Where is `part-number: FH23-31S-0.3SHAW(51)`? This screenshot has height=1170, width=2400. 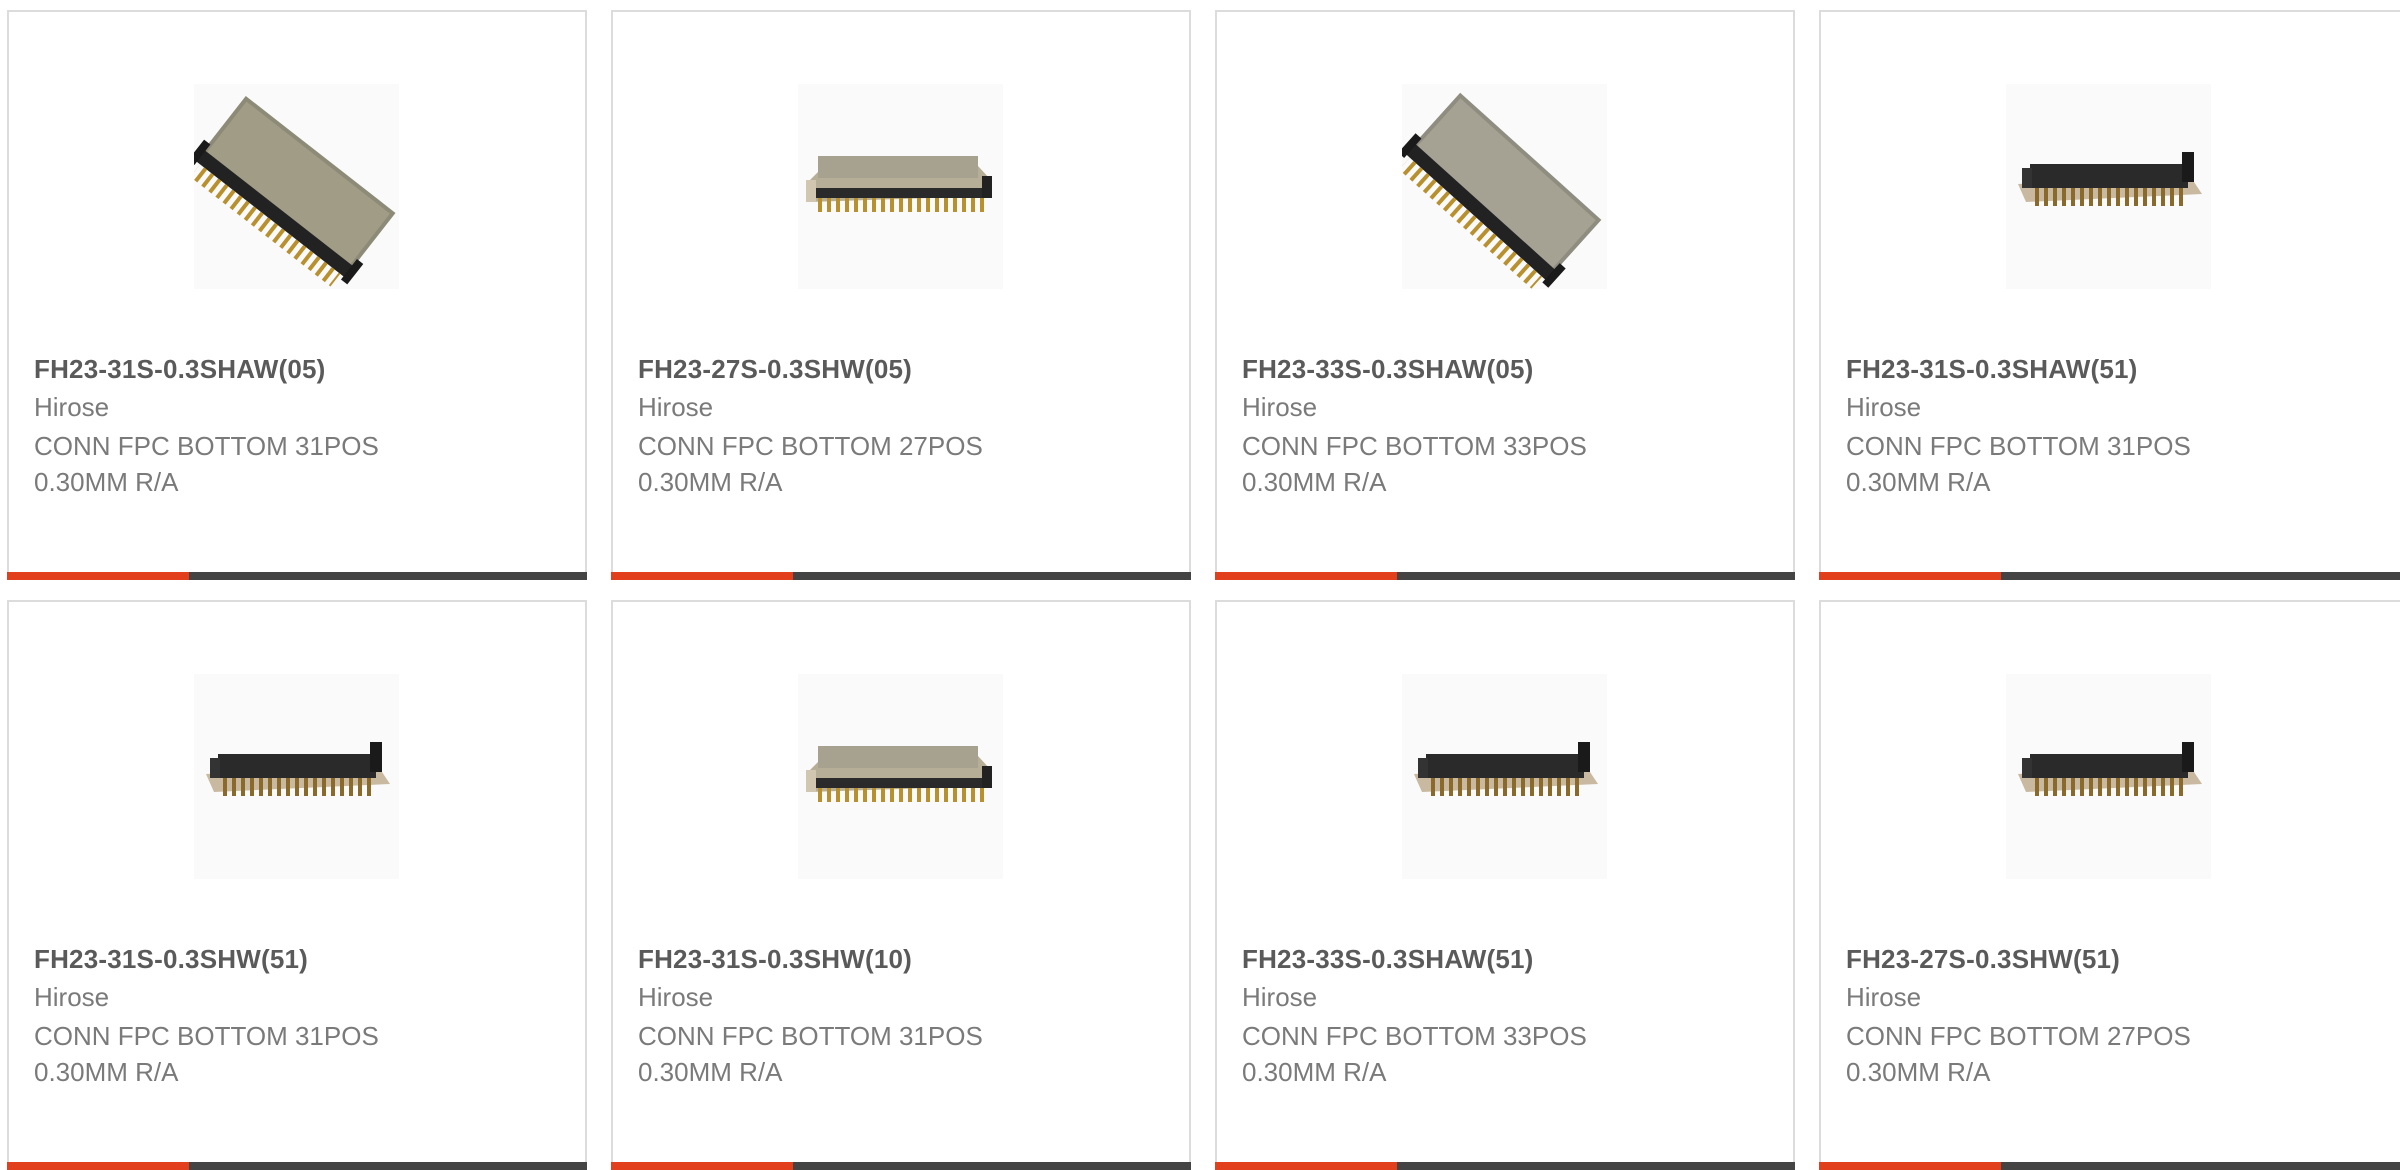
part-number: FH23-31S-0.3SHAW(51) is located at coordinates (1992, 369).